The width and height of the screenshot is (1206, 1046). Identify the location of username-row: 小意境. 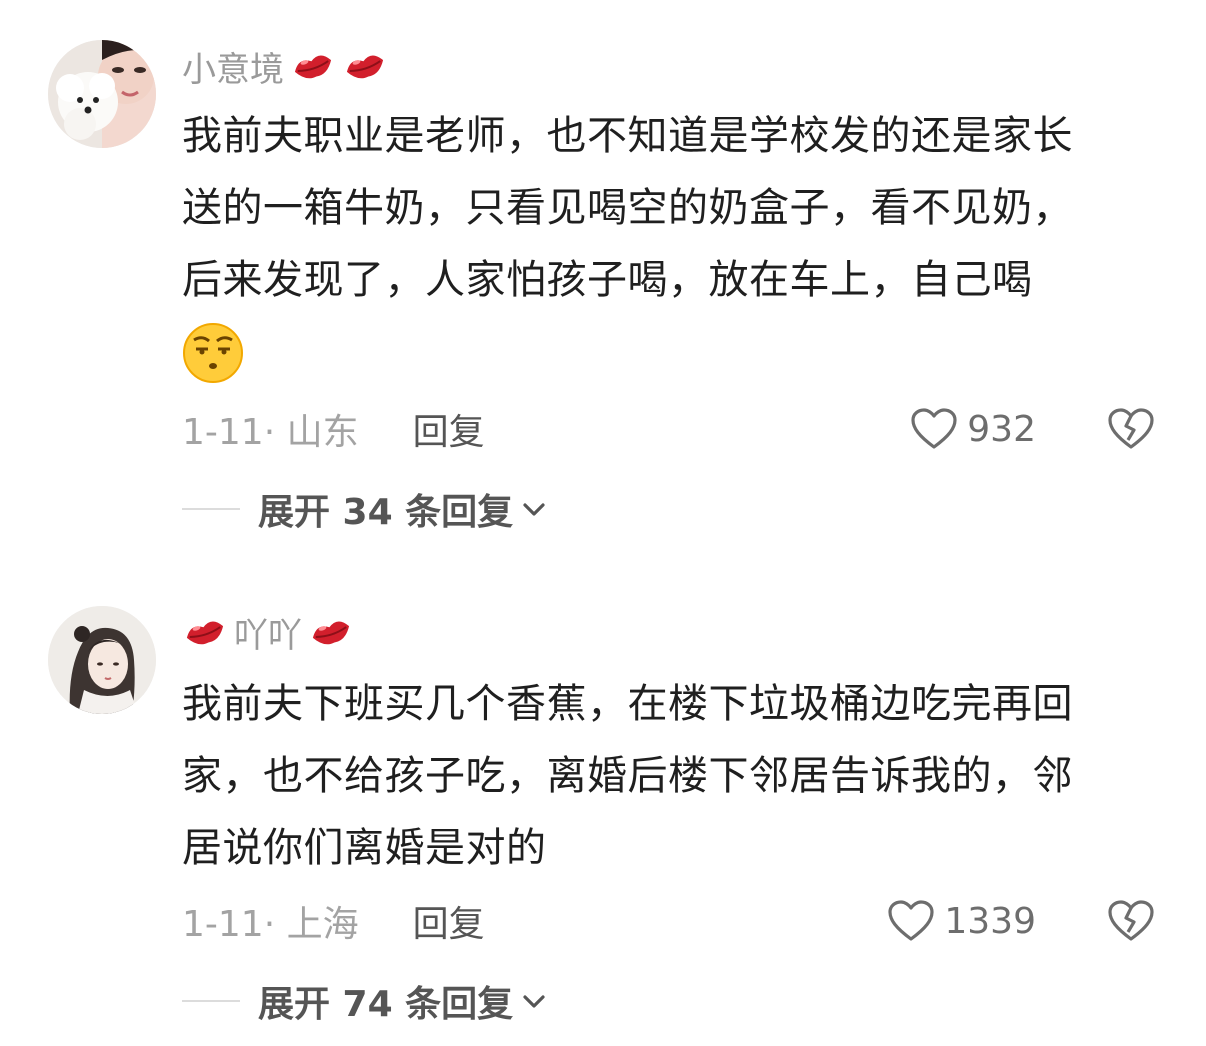
(285, 66).